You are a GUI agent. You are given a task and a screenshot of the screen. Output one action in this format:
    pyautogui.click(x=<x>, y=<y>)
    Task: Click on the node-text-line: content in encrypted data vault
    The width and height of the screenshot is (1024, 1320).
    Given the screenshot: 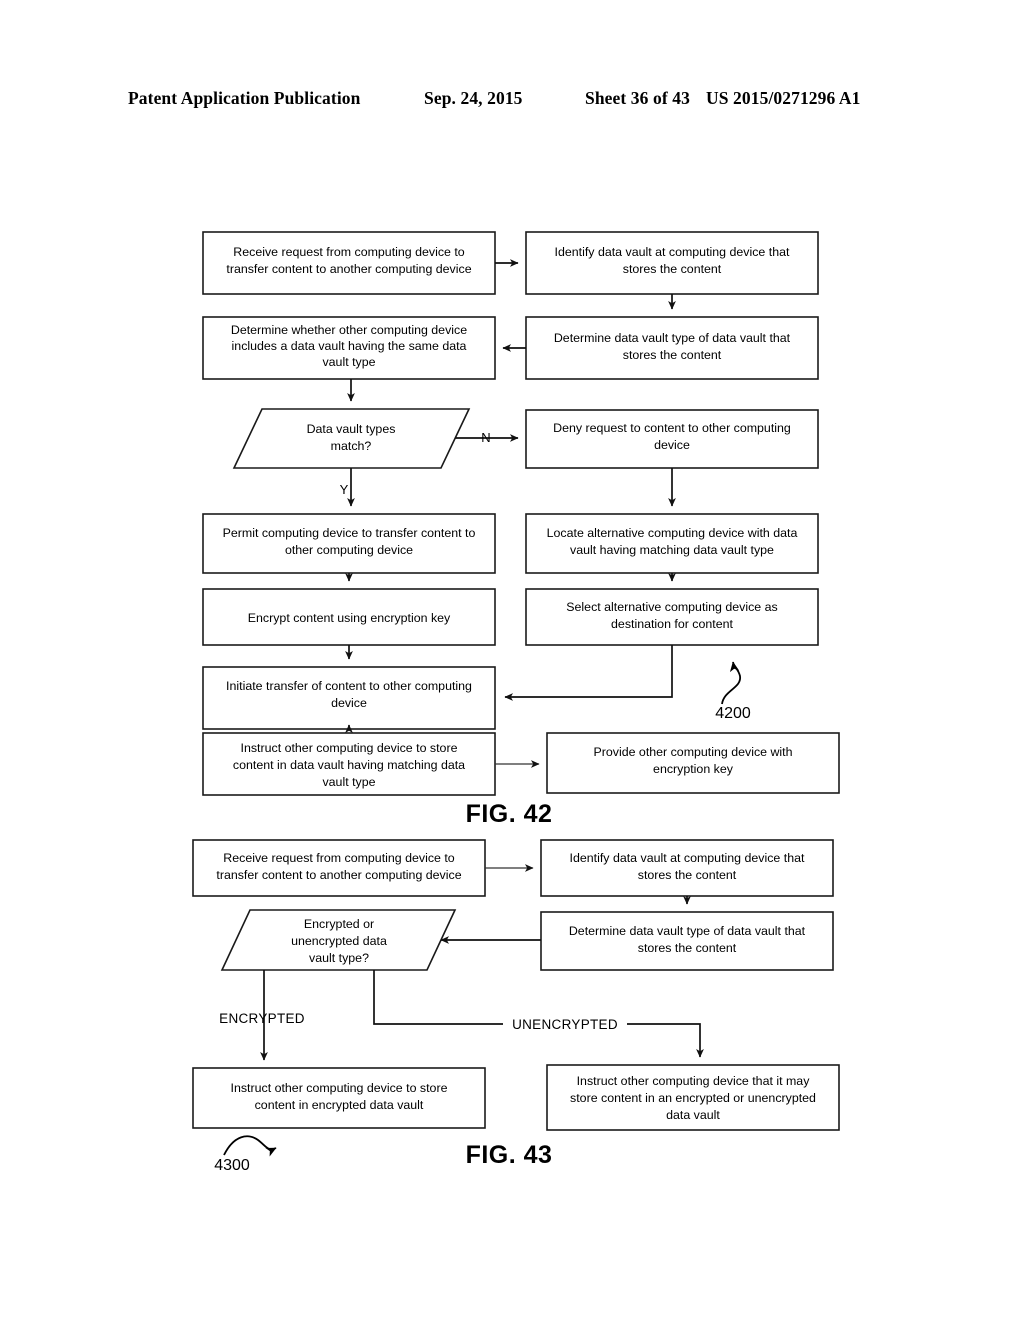 What is the action you would take?
    pyautogui.click(x=339, y=1105)
    